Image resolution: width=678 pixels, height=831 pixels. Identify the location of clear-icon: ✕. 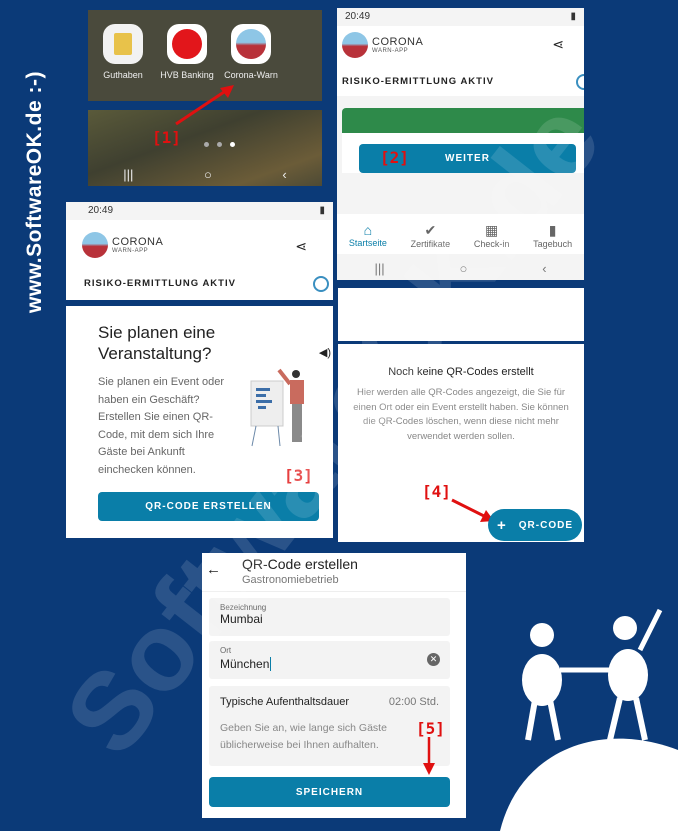
(433, 659).